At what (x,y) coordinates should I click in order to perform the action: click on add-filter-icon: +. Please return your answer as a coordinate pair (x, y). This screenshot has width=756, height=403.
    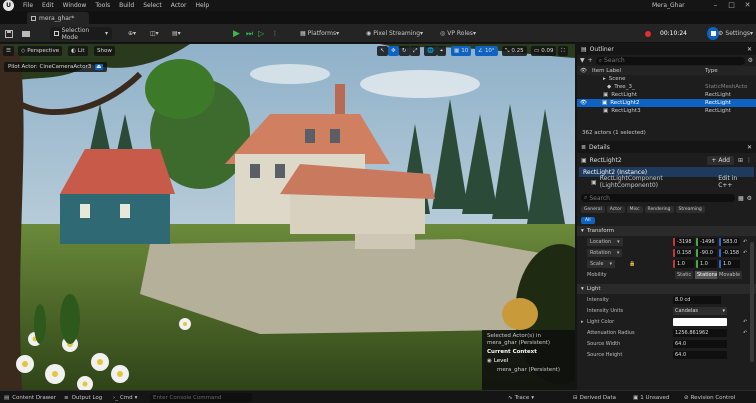
    Looking at the image, I should click on (590, 60).